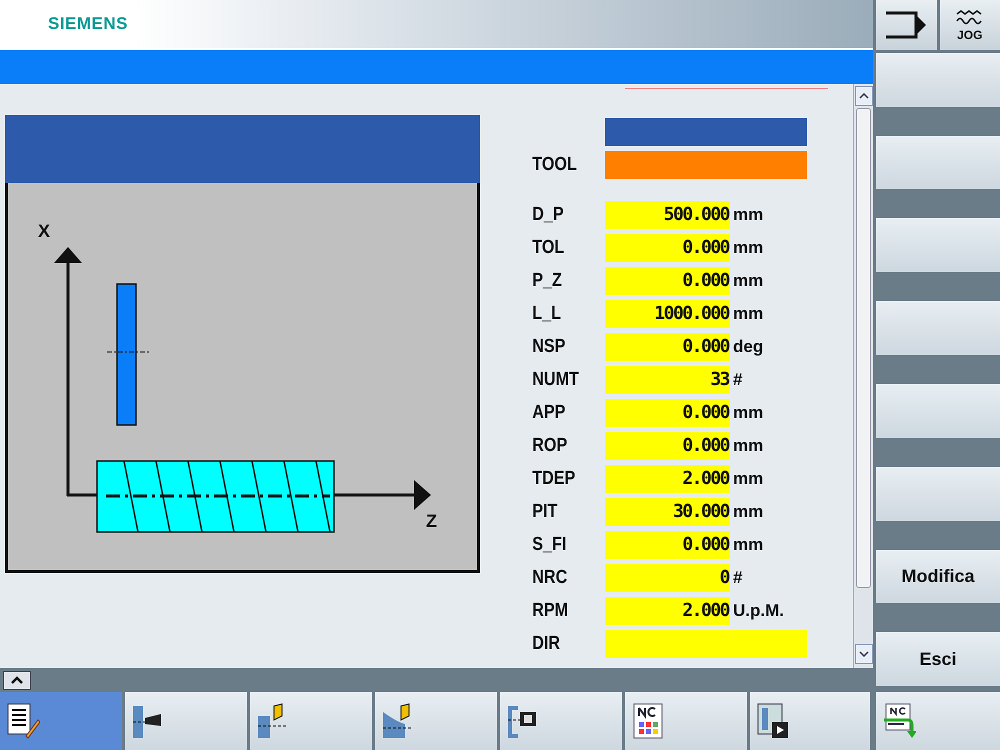 This screenshot has height=750, width=1000. I want to click on parameter-label: ROP, so click(549, 445).